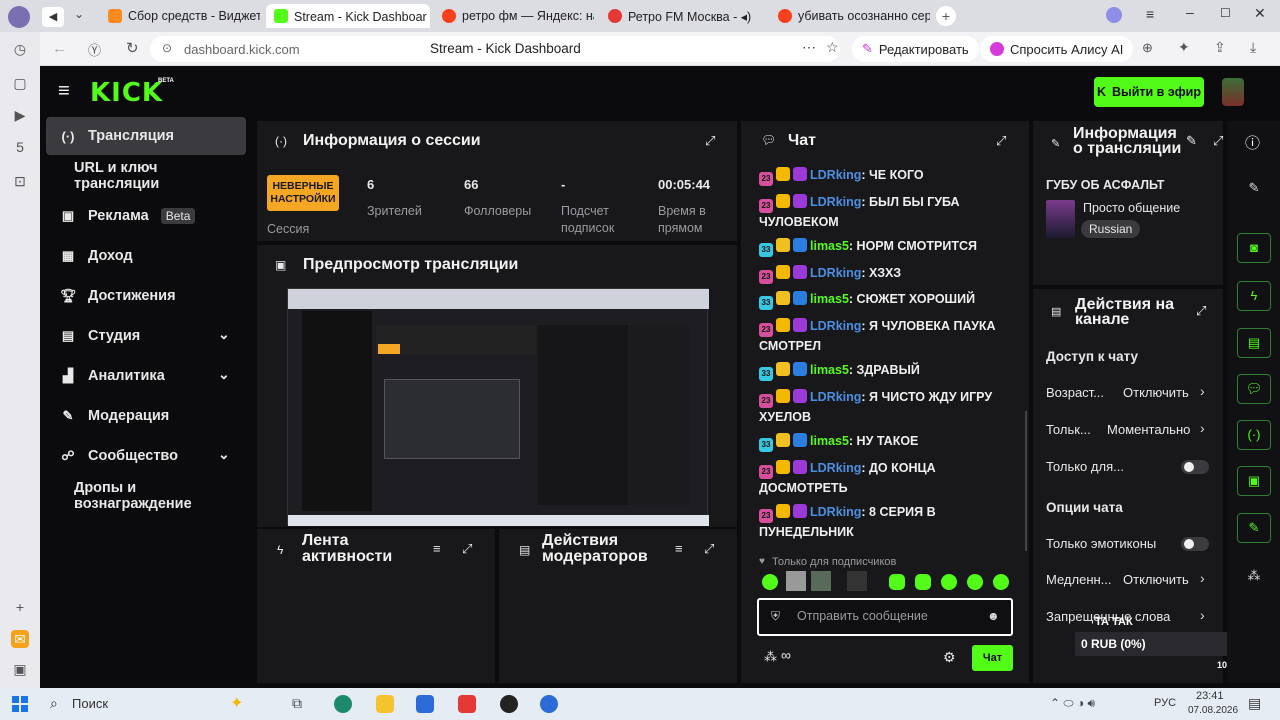 The height and width of the screenshot is (720, 1280). What do you see at coordinates (1114, 15) in the screenshot?
I see `extension-icon` at bounding box center [1114, 15].